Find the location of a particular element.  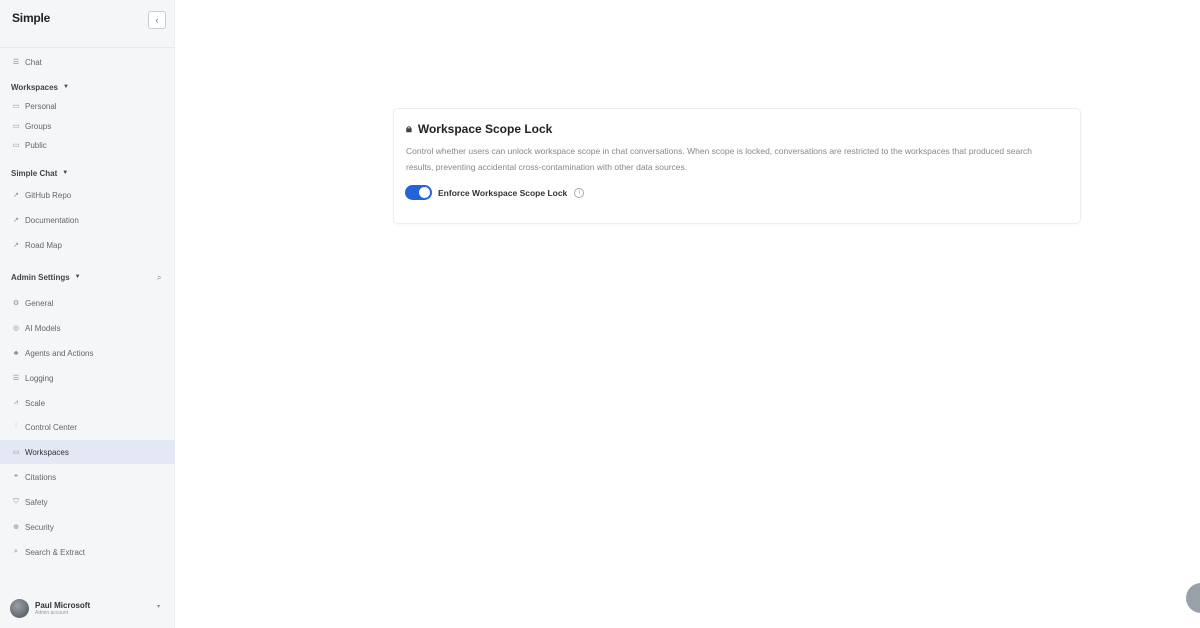

sidebar-item-agents: ♣ Agents and Actions is located at coordinates (87, 353).